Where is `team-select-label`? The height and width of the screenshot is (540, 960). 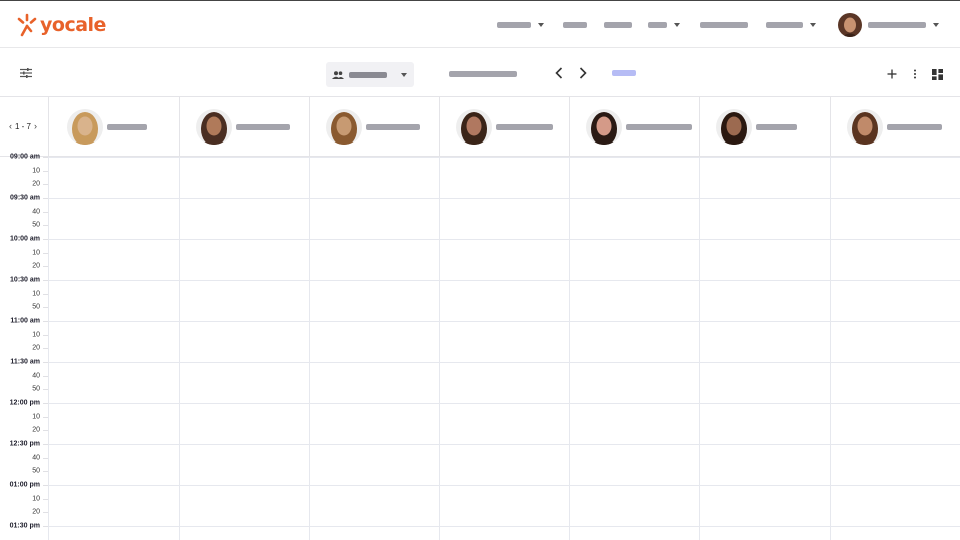 team-select-label is located at coordinates (368, 74).